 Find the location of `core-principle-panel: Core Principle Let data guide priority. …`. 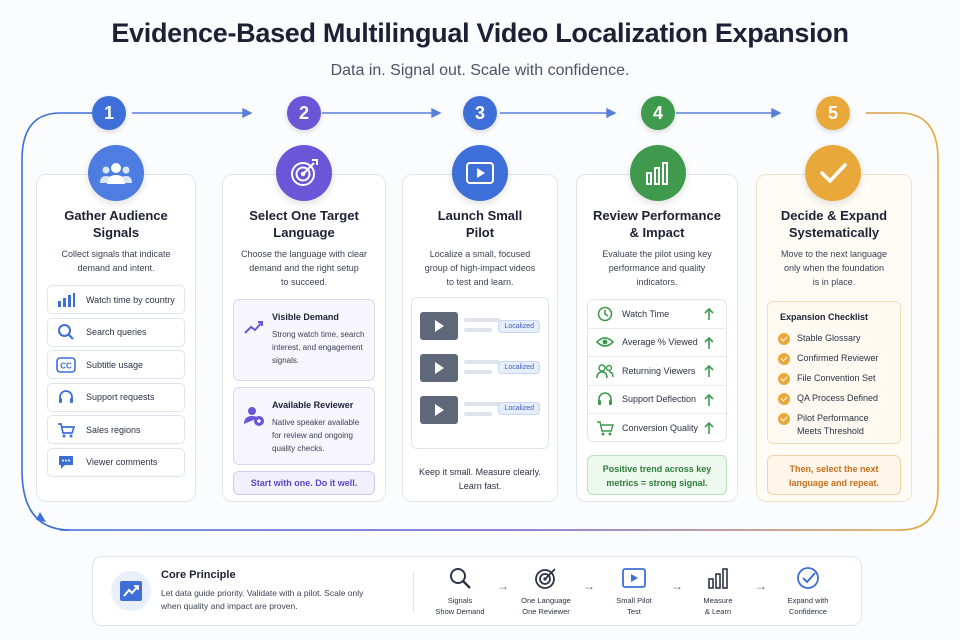

core-principle-panel: Core Principle Let data guide priority. … is located at coordinates (477, 591).